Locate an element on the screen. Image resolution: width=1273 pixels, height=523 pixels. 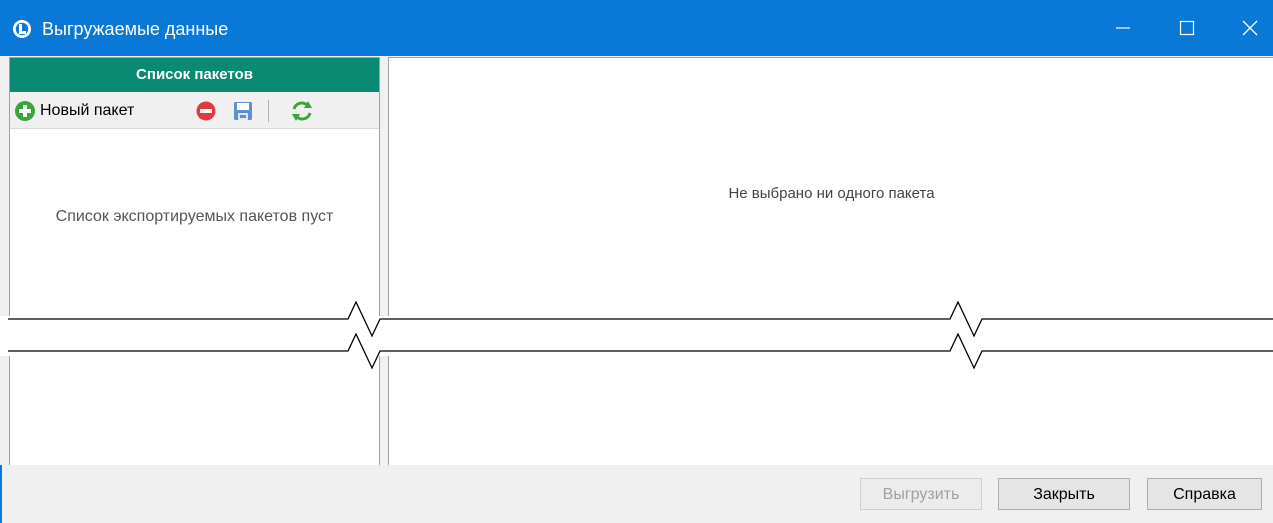
help-button: Справка is located at coordinates (1204, 494).